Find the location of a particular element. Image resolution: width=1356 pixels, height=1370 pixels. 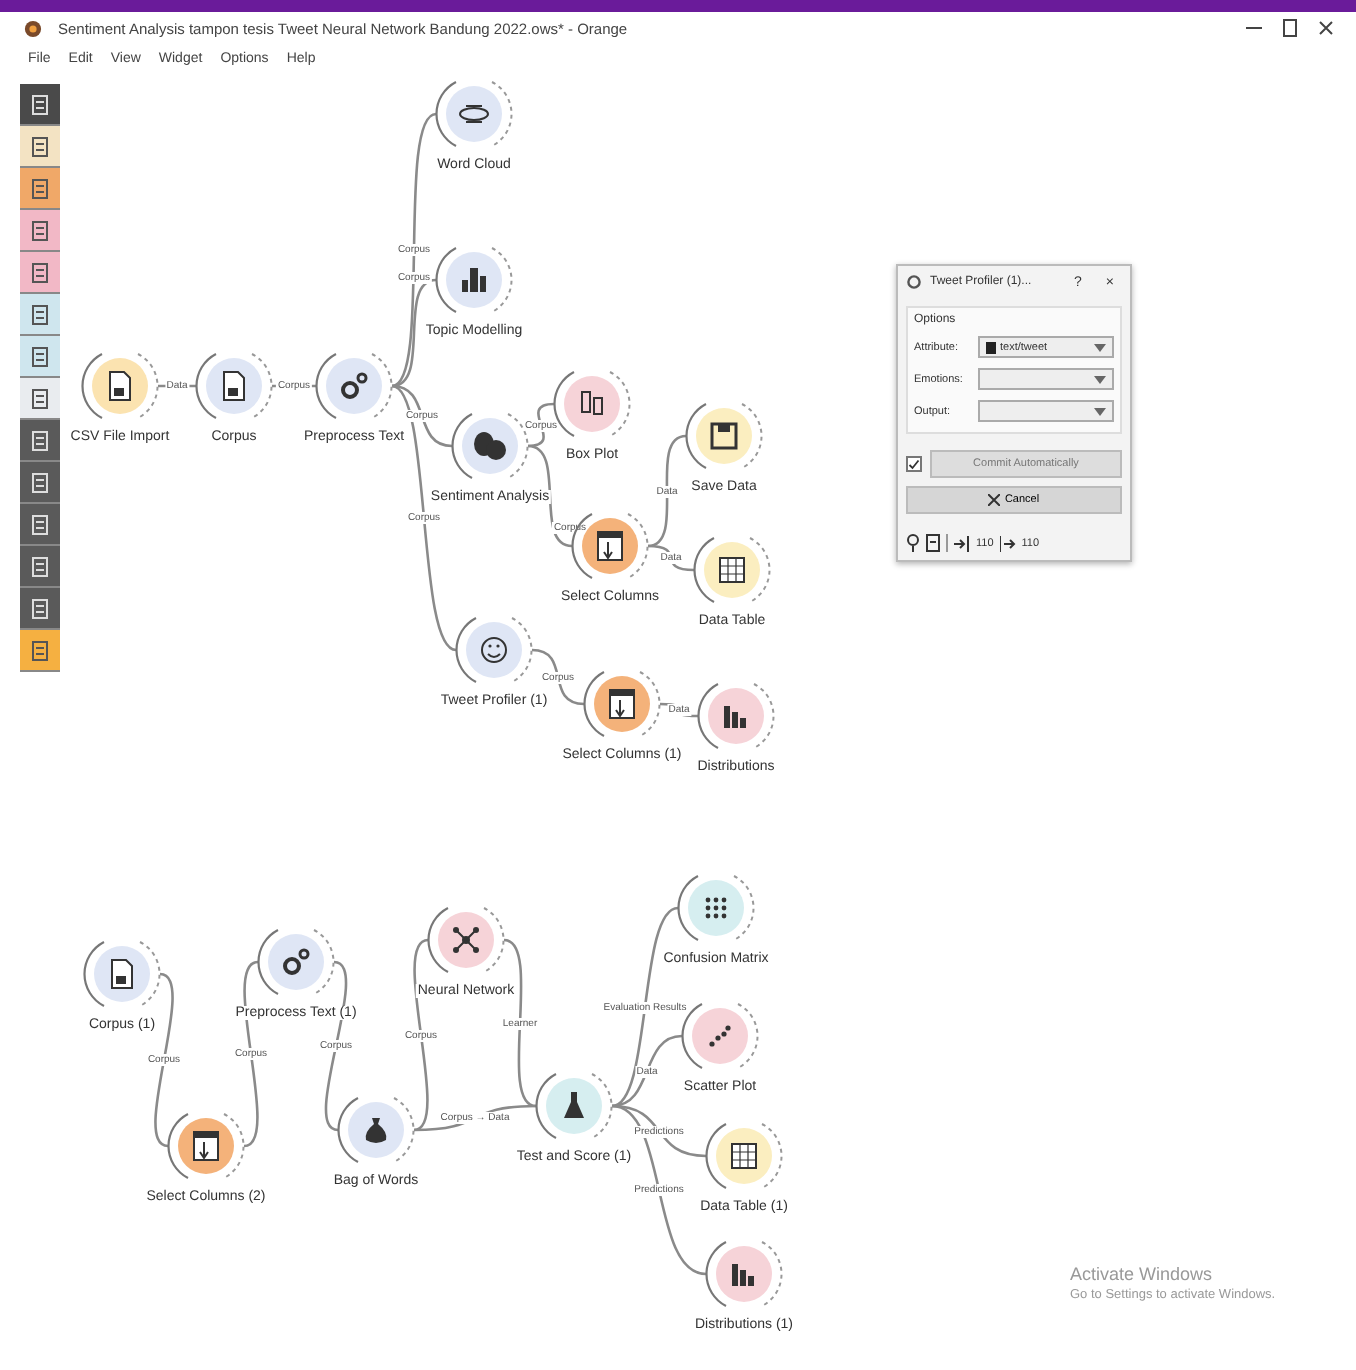

help-icon is located at coordinates (913, 543).